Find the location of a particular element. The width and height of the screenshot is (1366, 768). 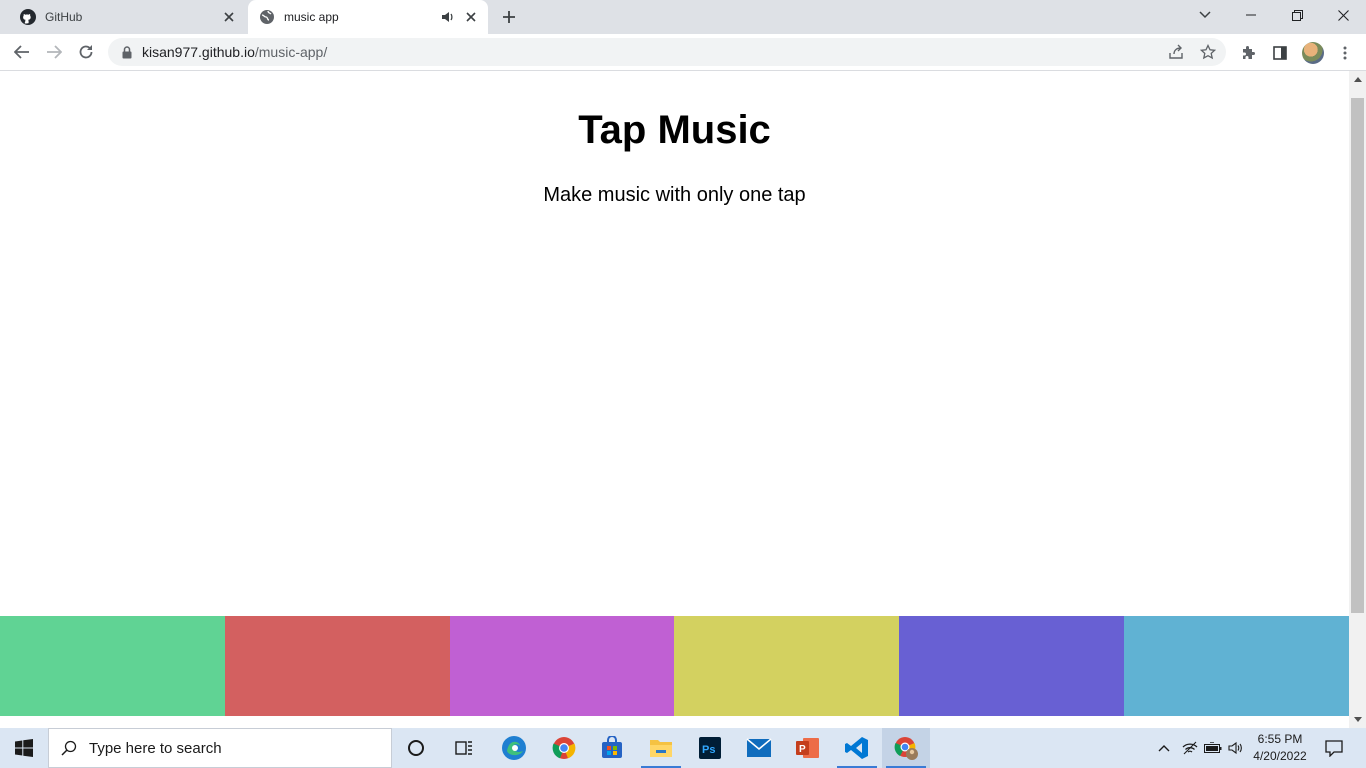

globe-icon is located at coordinates (267, 17).